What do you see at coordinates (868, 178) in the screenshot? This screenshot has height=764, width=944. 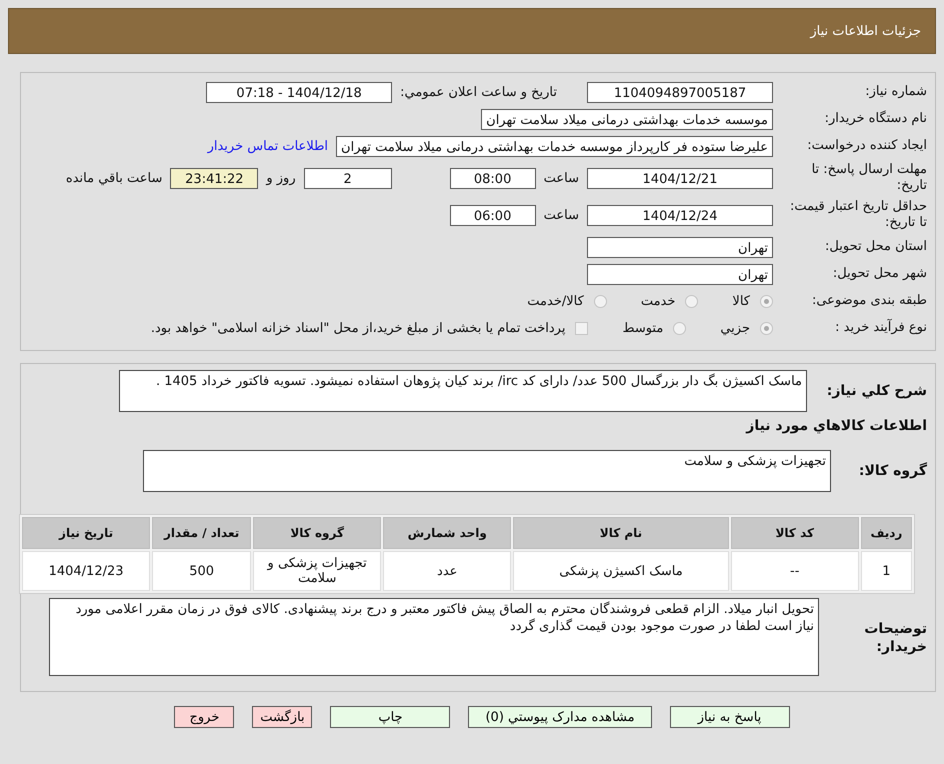 I see `field-label: مهلت ارسال پاسخ: تا تاریخ:` at bounding box center [868, 178].